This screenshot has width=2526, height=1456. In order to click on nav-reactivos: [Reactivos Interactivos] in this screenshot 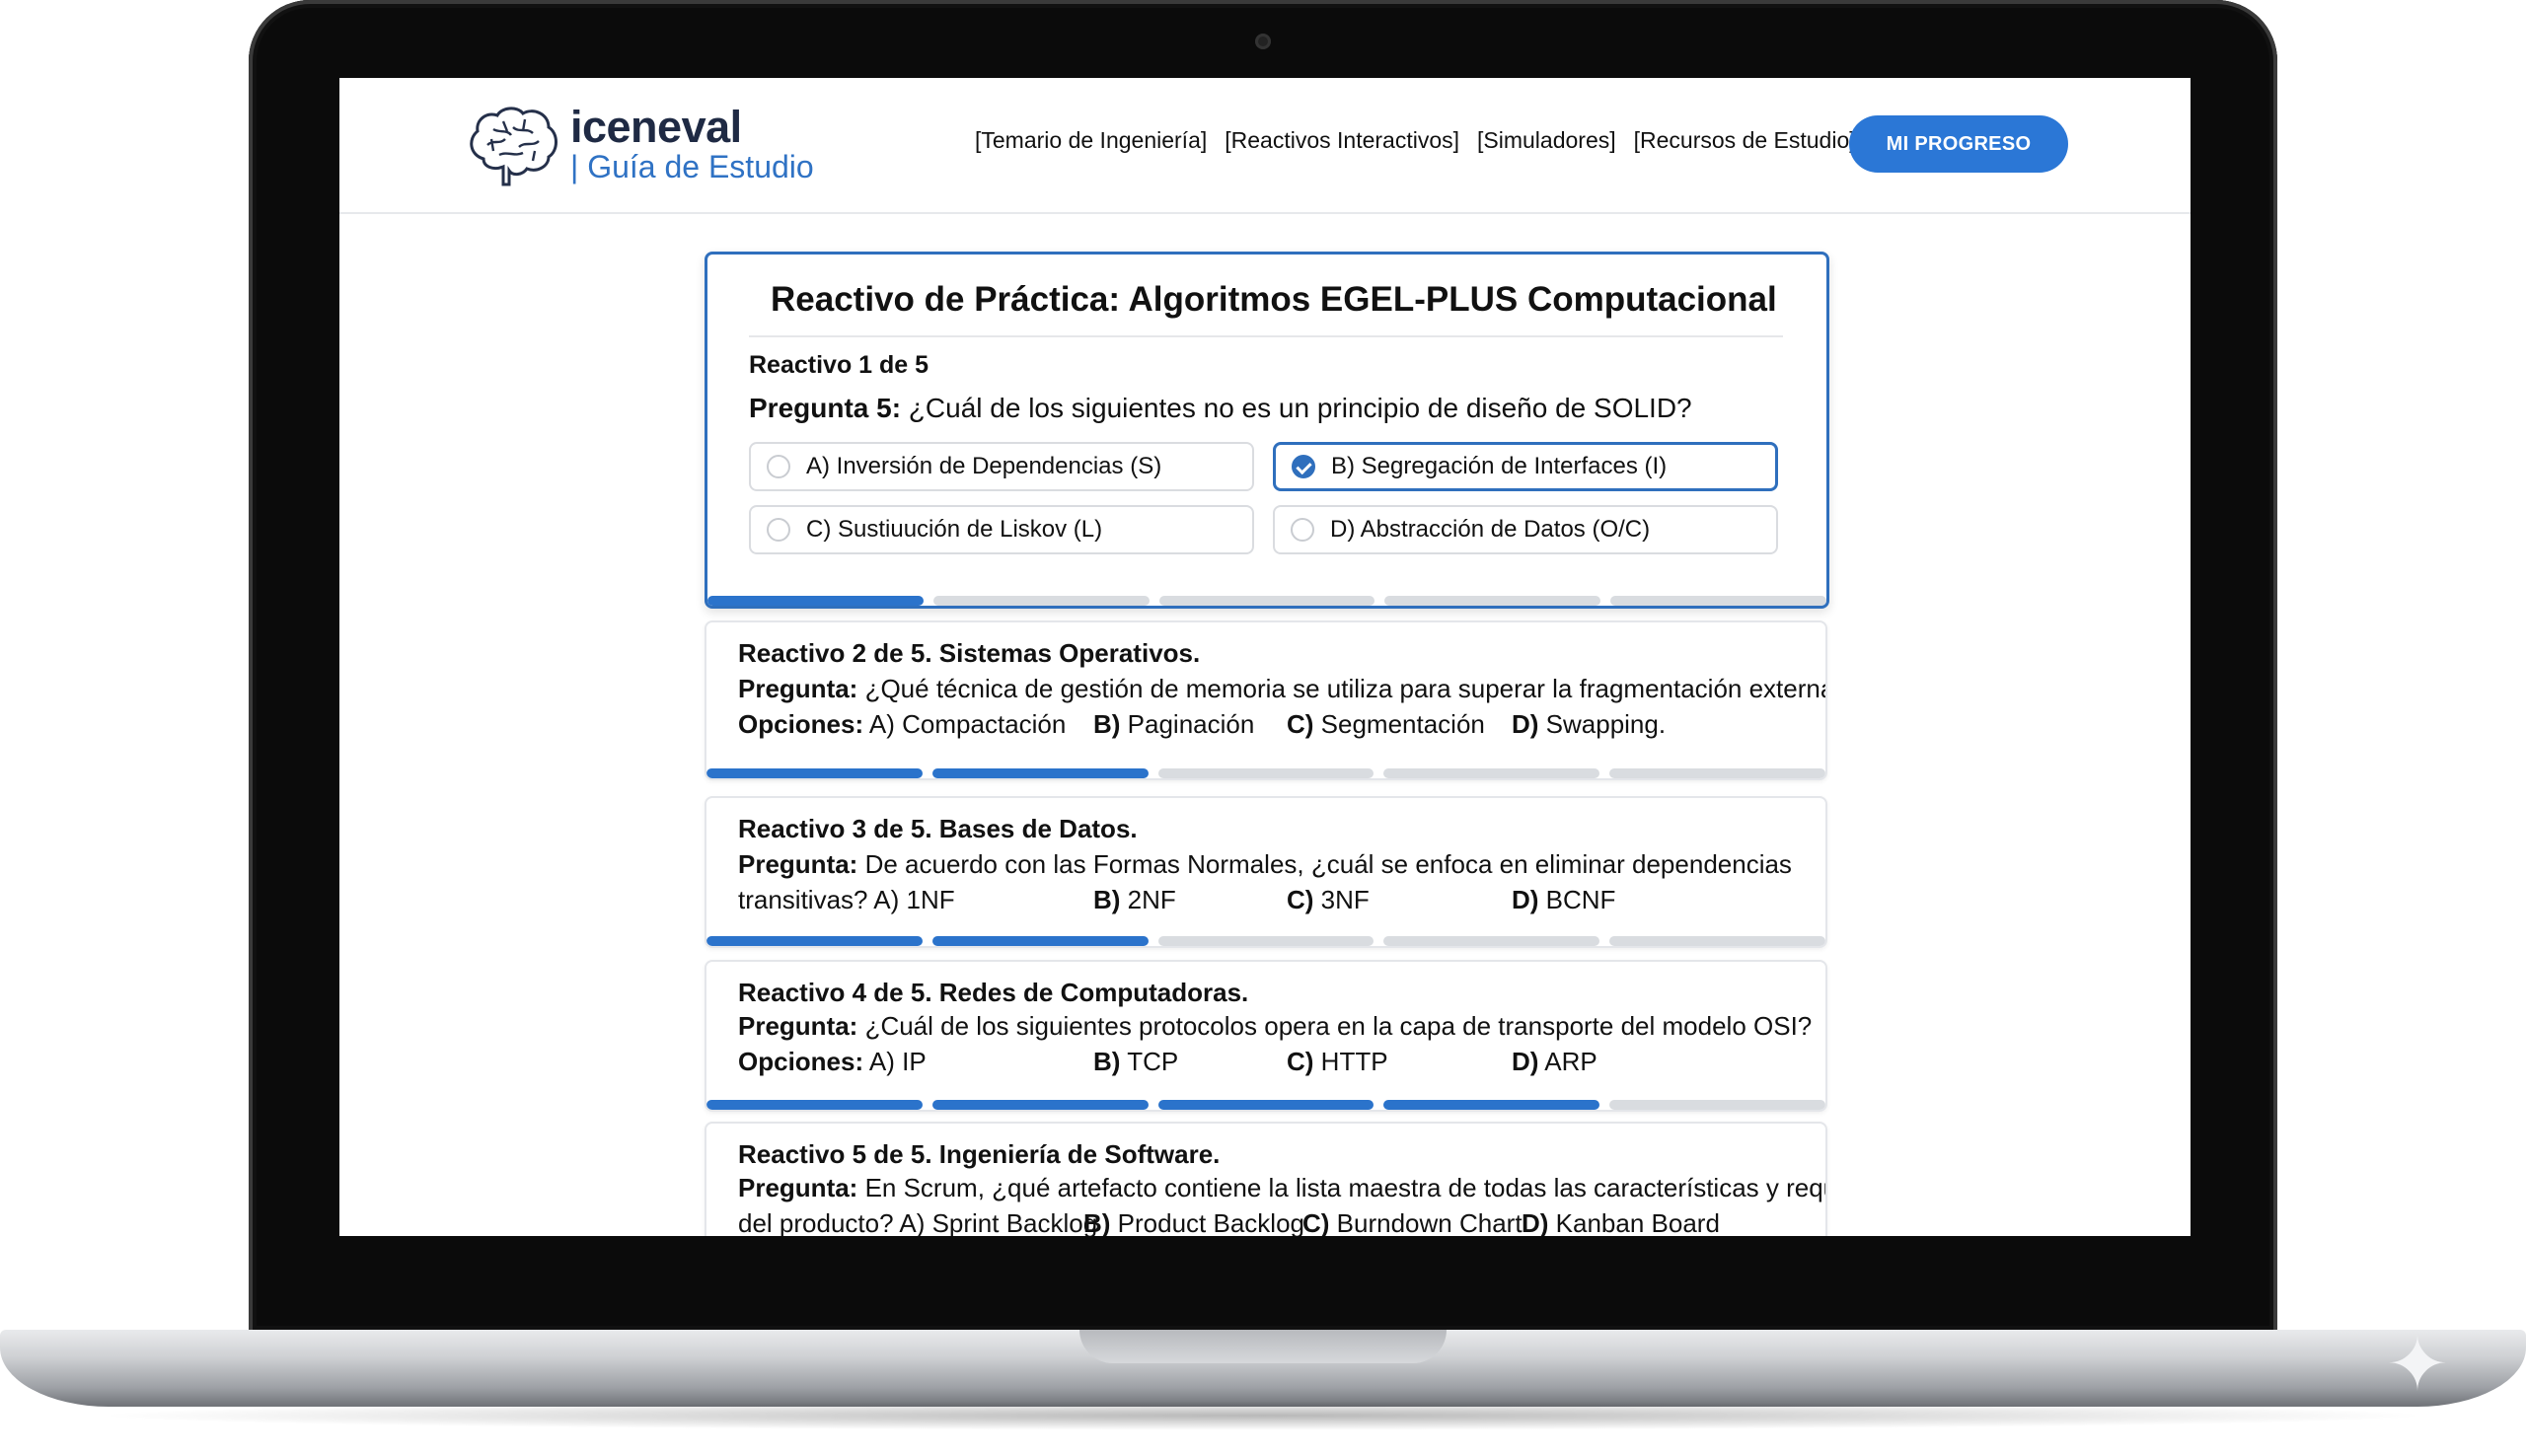, I will do `click(1342, 140)`.